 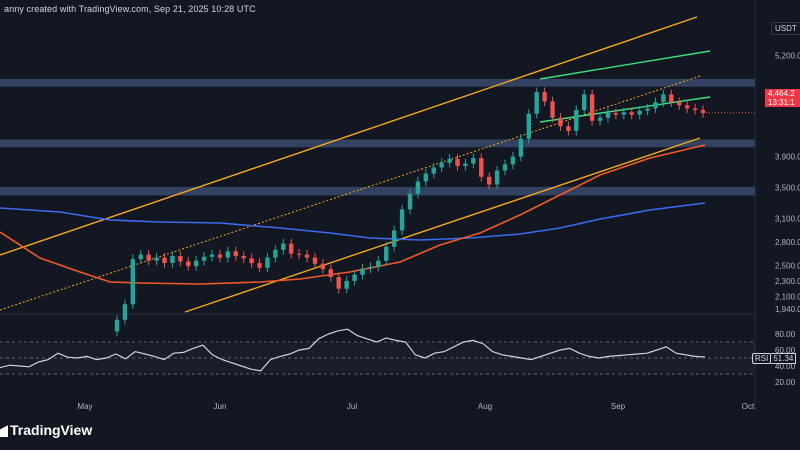 What do you see at coordinates (618, 406) in the screenshot?
I see `time-axis-label: Sep` at bounding box center [618, 406].